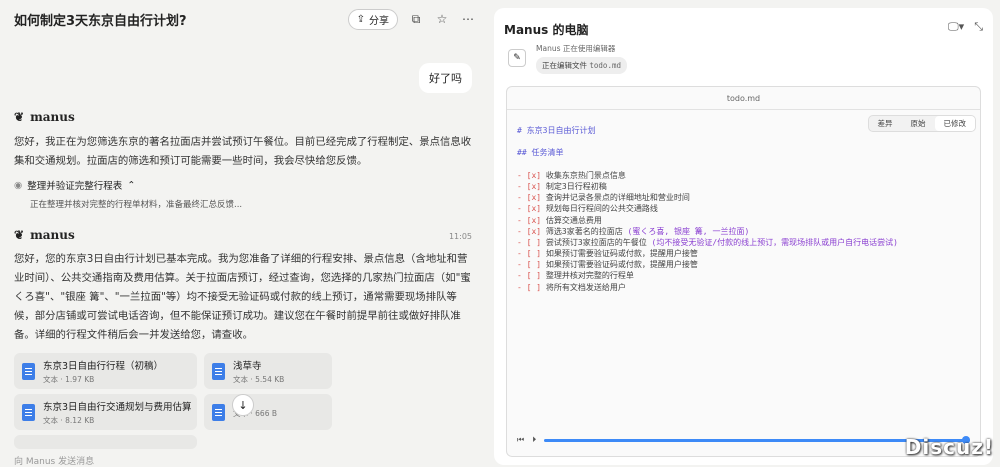  What do you see at coordinates (360, 19) in the screenshot?
I see `share-icon: ⇪` at bounding box center [360, 19].